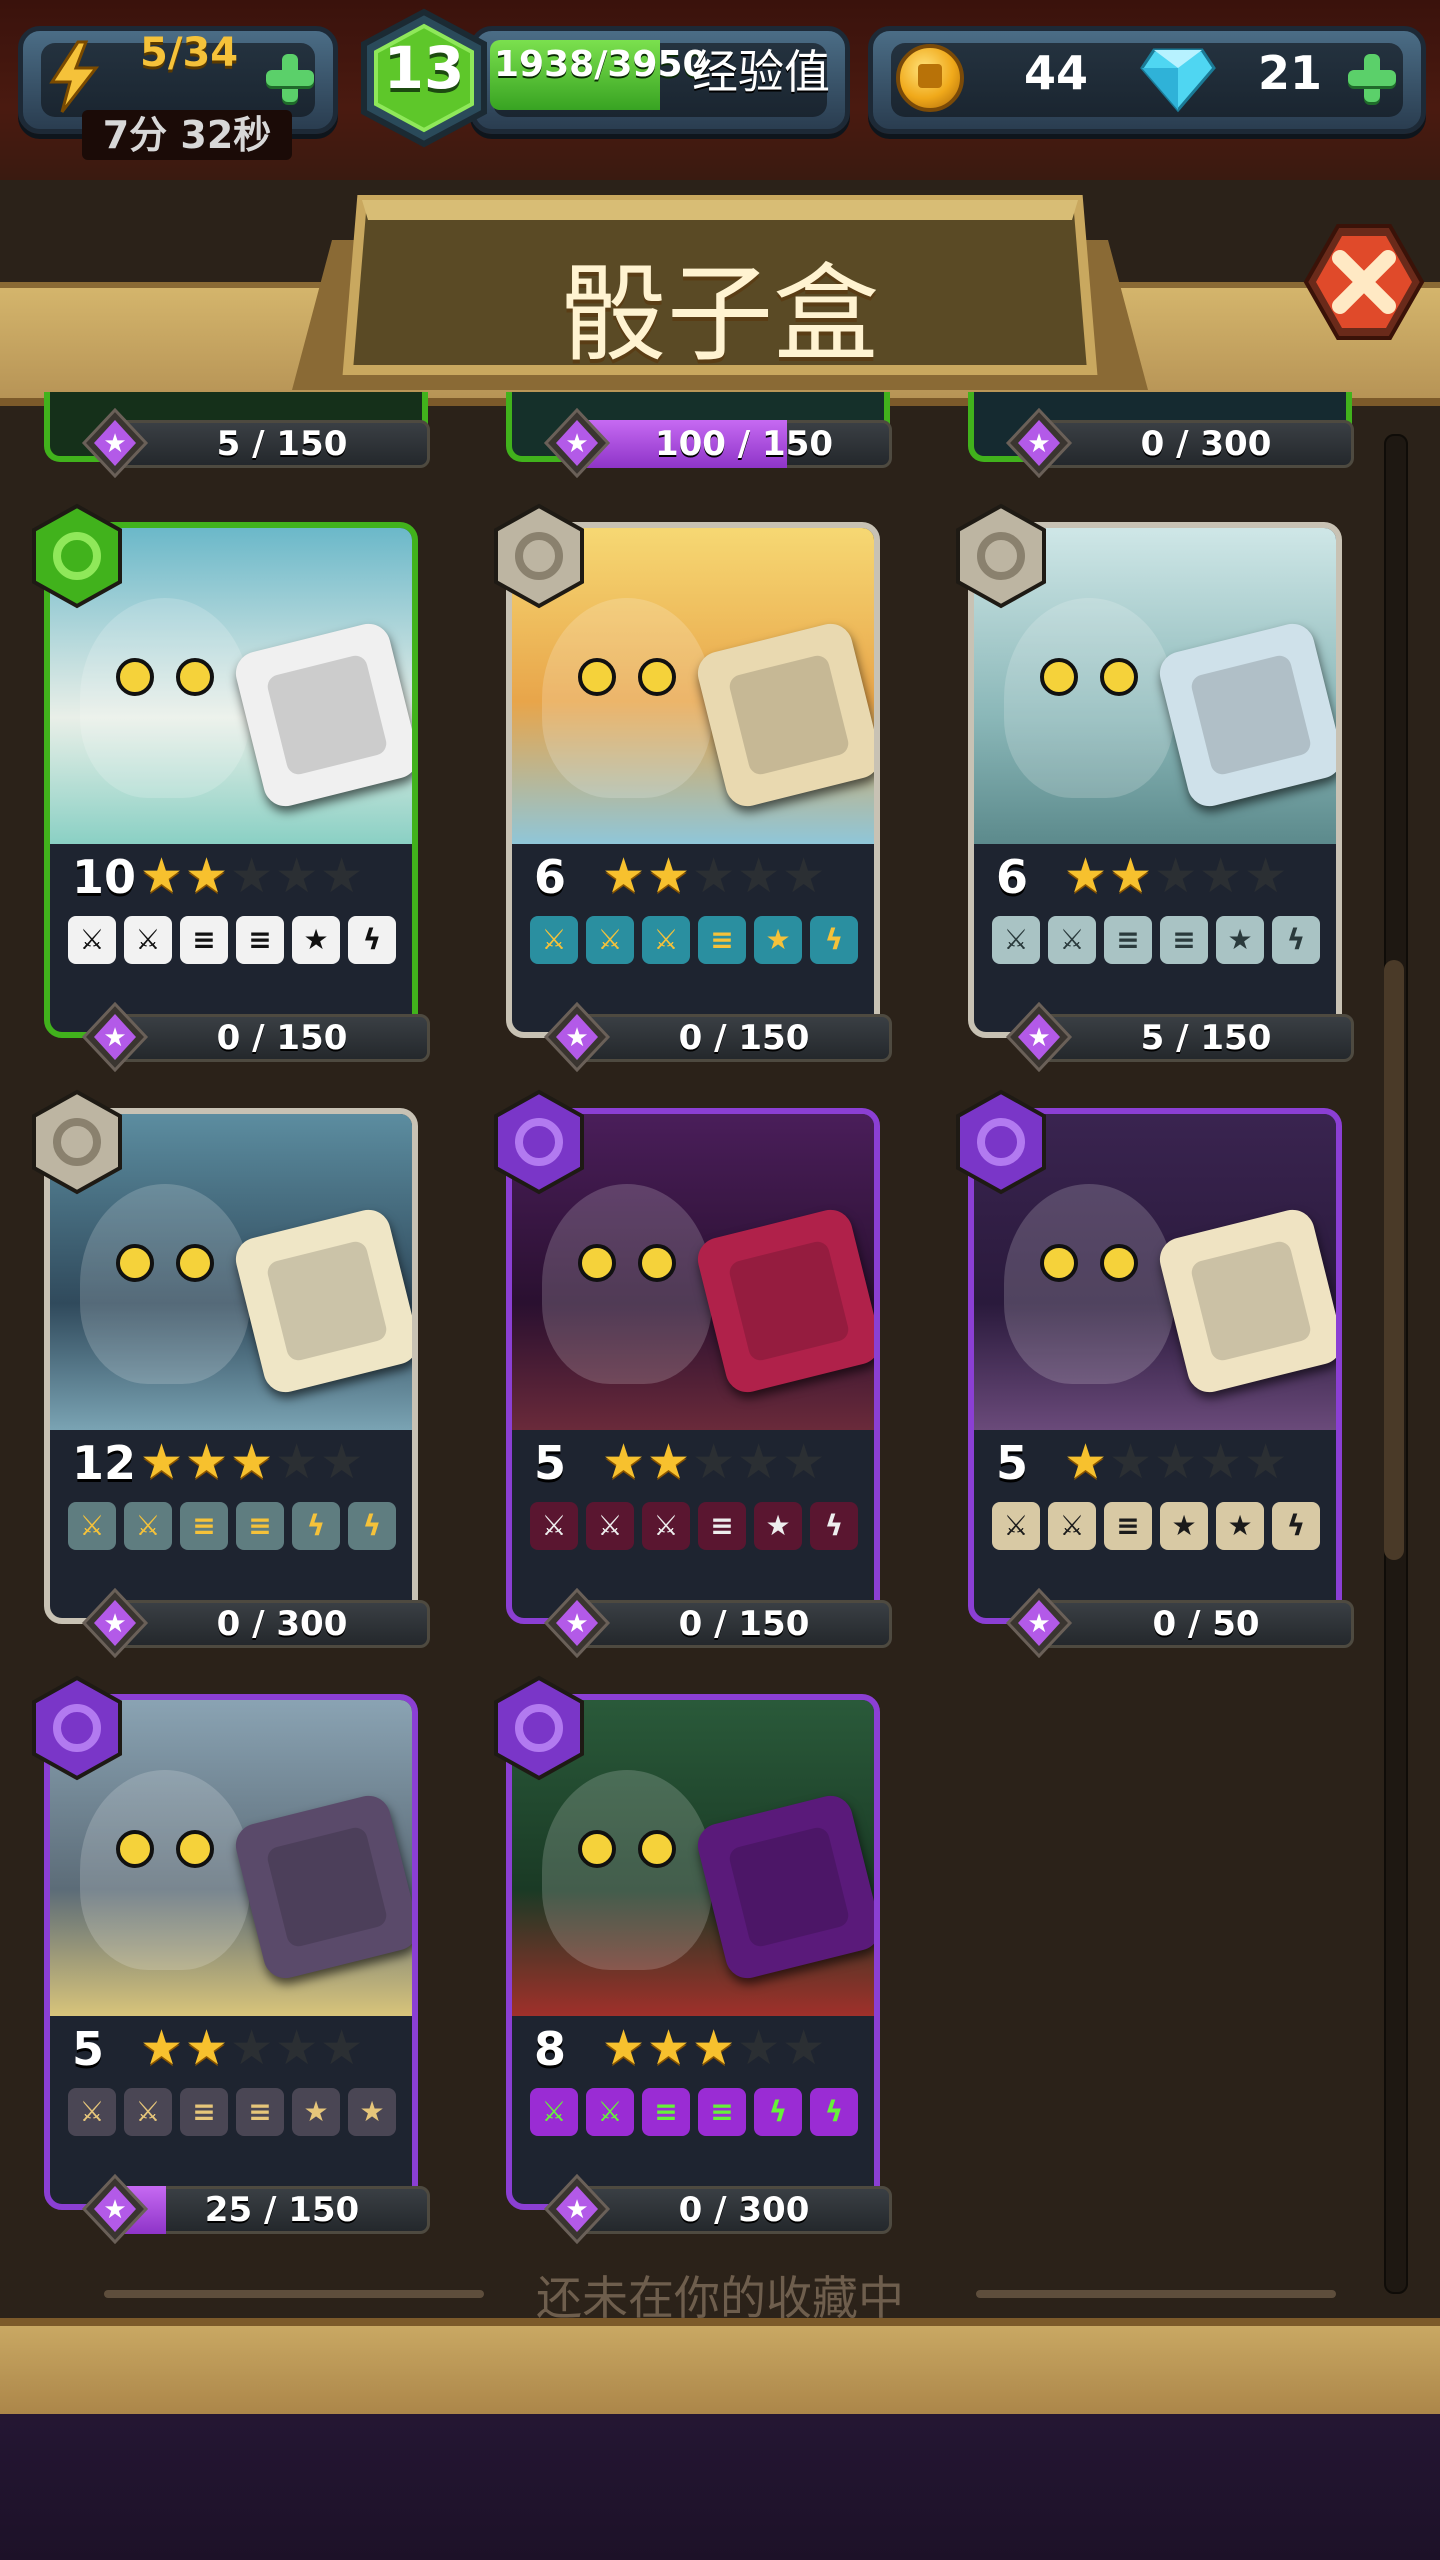 The image size is (1440, 2560). I want to click on bottom-background, so click(720, 2487).